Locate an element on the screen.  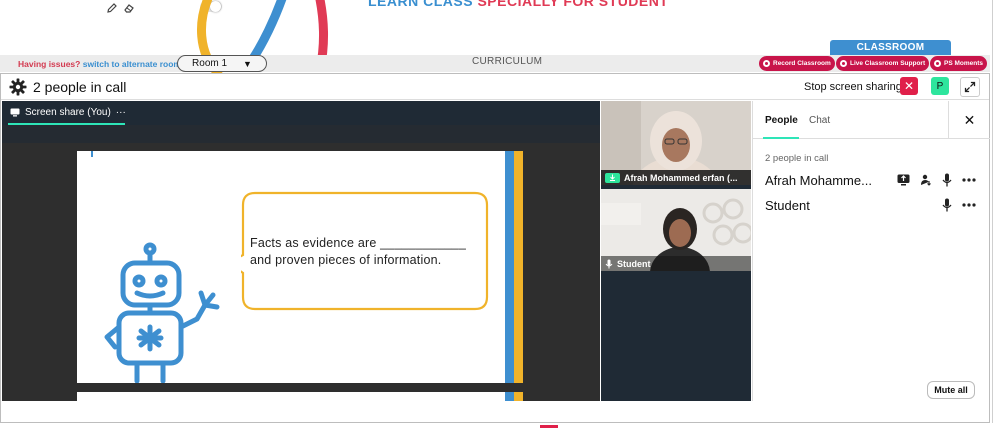
tab-people-underline is located at coordinates (781, 138).